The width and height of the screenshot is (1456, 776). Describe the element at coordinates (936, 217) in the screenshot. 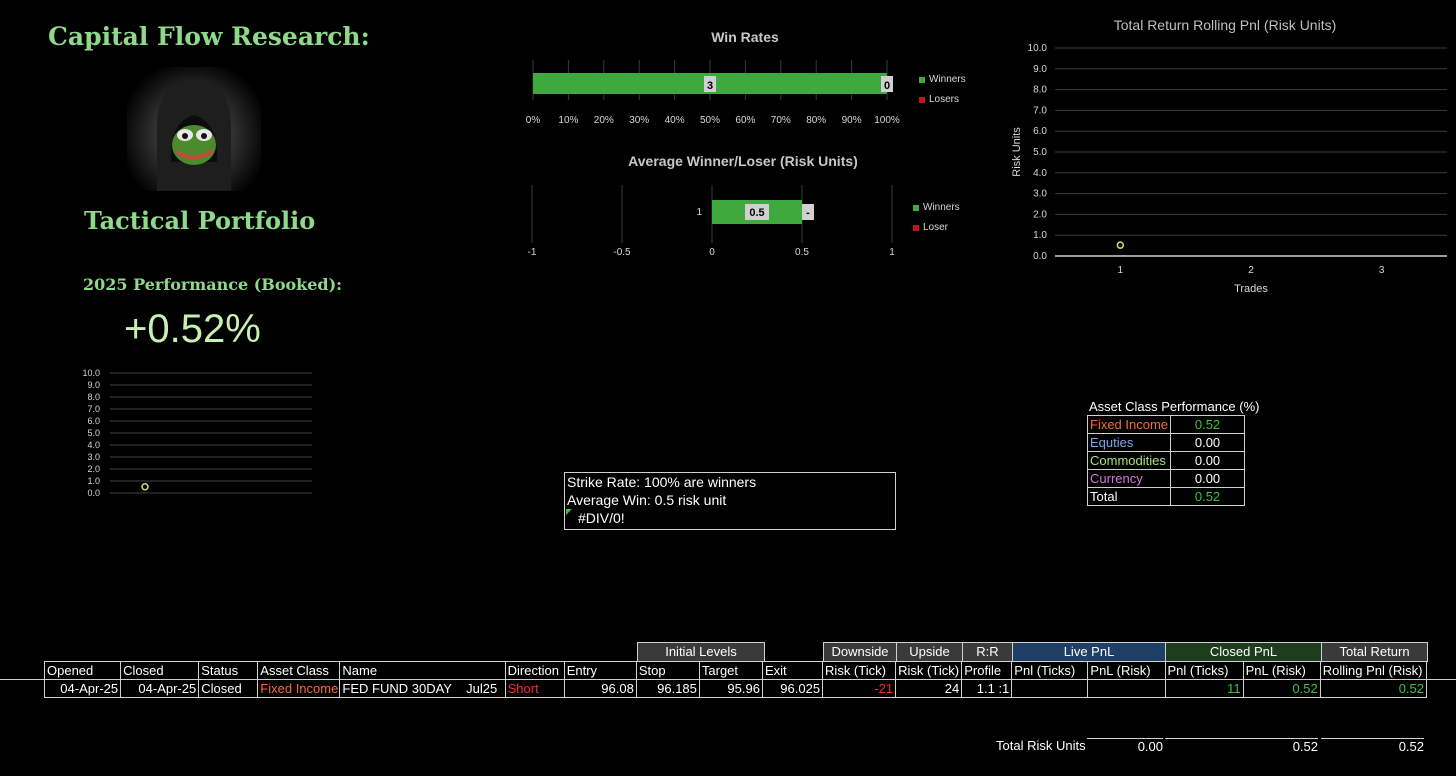

I see `avg-chart-legend: Winners Loser` at that location.